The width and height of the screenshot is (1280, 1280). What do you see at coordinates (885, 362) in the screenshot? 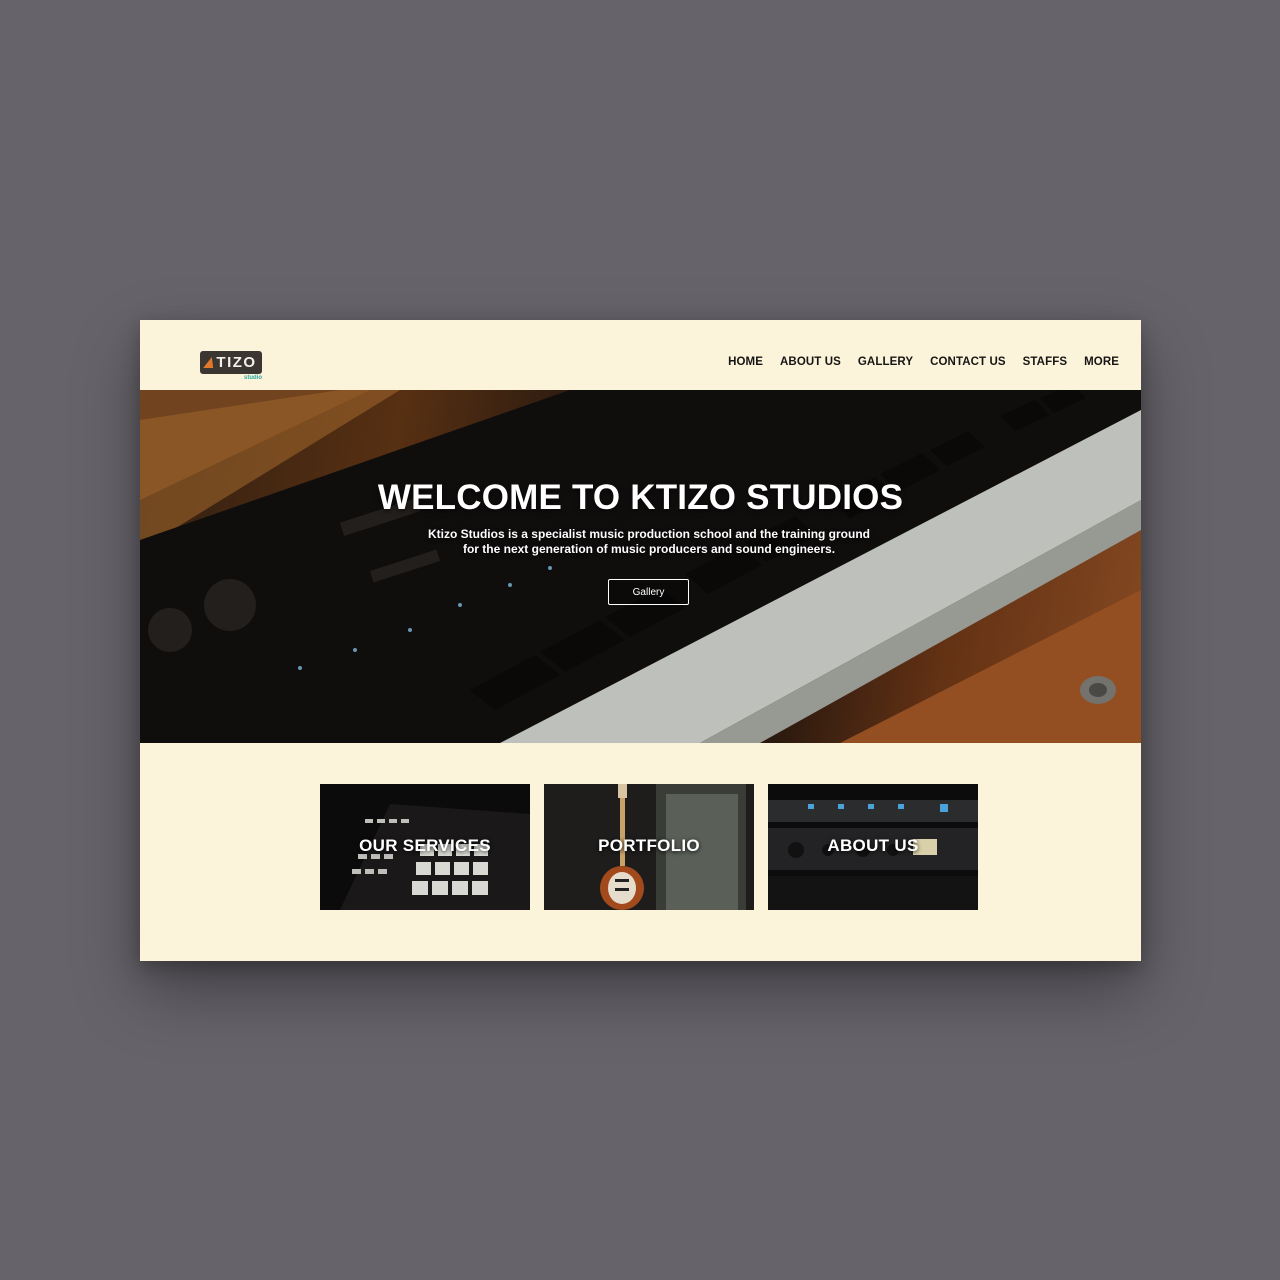
I see `nav-gallery: GALLERY` at bounding box center [885, 362].